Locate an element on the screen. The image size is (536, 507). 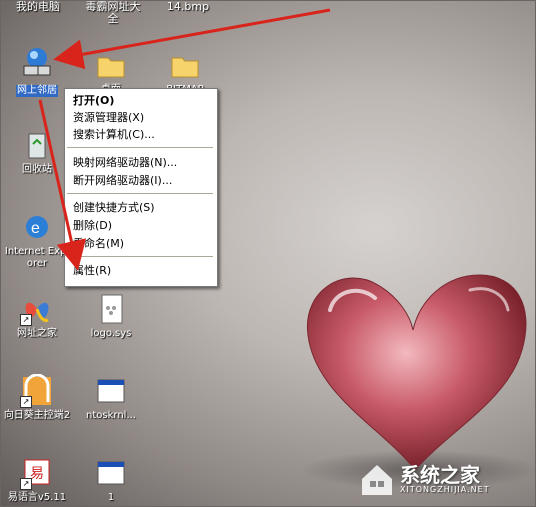
arrow-to-properties is located at coordinates (62, 185).